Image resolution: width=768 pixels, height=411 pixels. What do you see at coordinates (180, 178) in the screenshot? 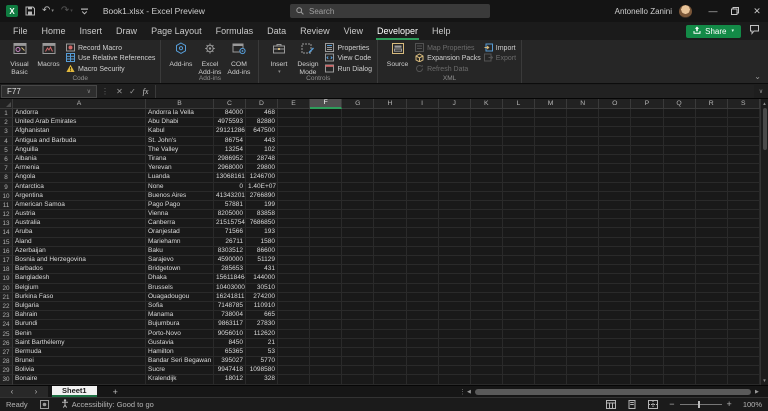
I see `cell: Luanda` at bounding box center [180, 178].